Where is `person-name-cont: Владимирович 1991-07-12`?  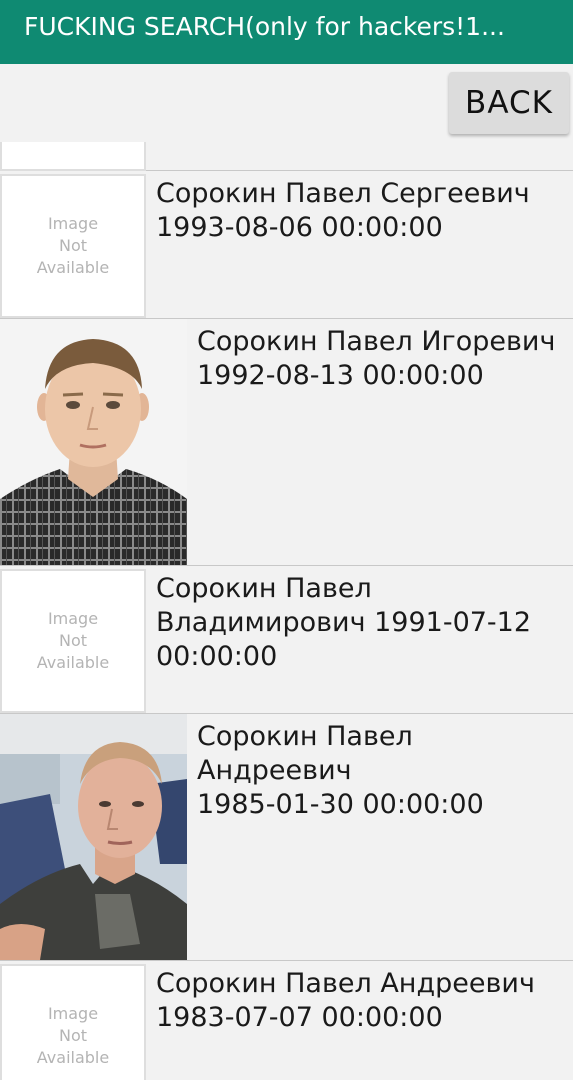 person-name-cont: Владимирович 1991-07-12 is located at coordinates (344, 622).